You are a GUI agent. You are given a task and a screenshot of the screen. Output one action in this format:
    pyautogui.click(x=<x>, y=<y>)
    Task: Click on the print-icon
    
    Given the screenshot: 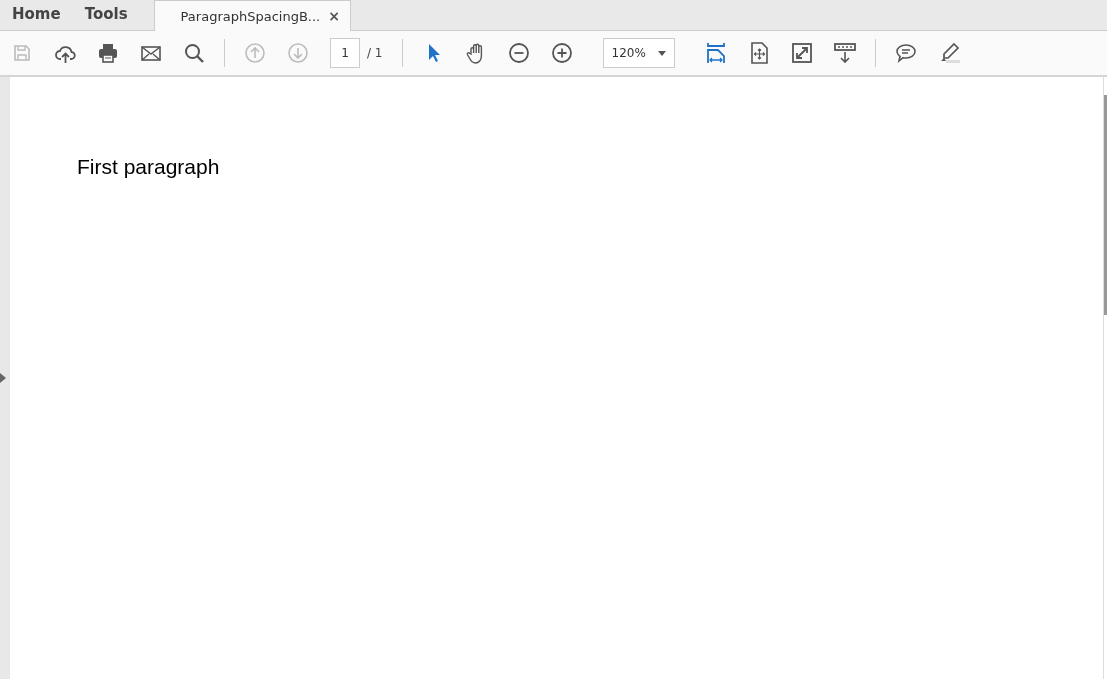 What is the action you would take?
    pyautogui.click(x=108, y=53)
    